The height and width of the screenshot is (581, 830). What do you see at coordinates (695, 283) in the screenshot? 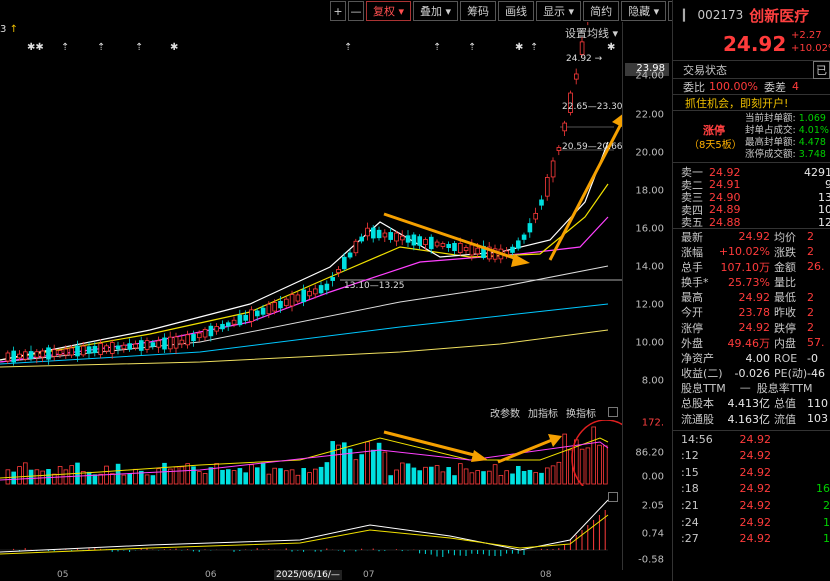
I see `stat-label: 换手*` at bounding box center [695, 283].